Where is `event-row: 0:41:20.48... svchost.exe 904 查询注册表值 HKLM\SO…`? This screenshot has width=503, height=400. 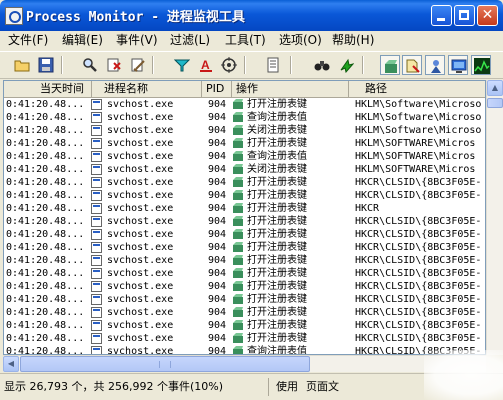
event-row: 0:41:20.48... svchost.exe 904 查询注册表值 HKLM\SO… is located at coordinates (244, 156).